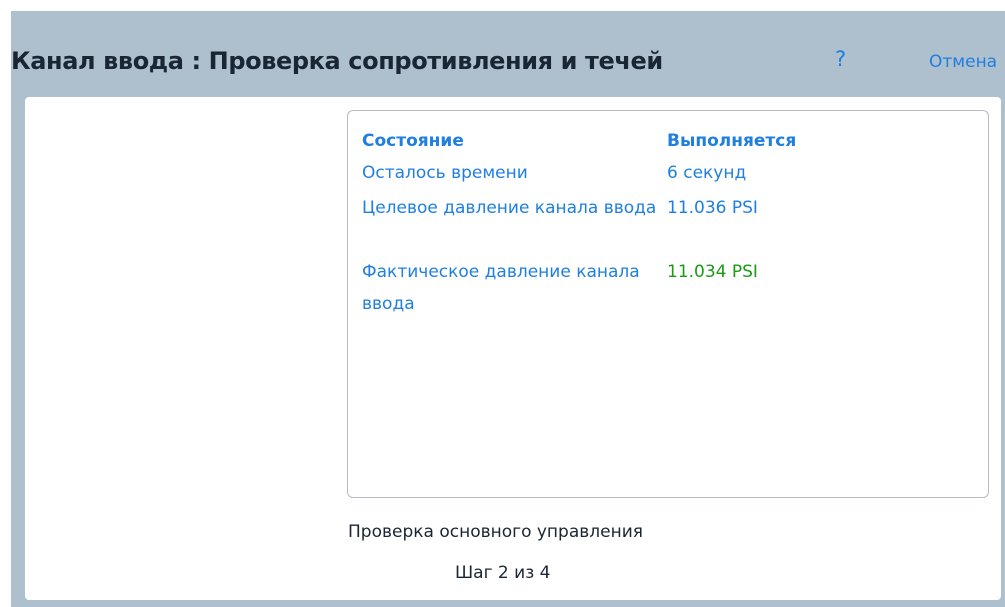  What do you see at coordinates (413, 141) in the screenshot?
I see `status-label: Состояние` at bounding box center [413, 141].